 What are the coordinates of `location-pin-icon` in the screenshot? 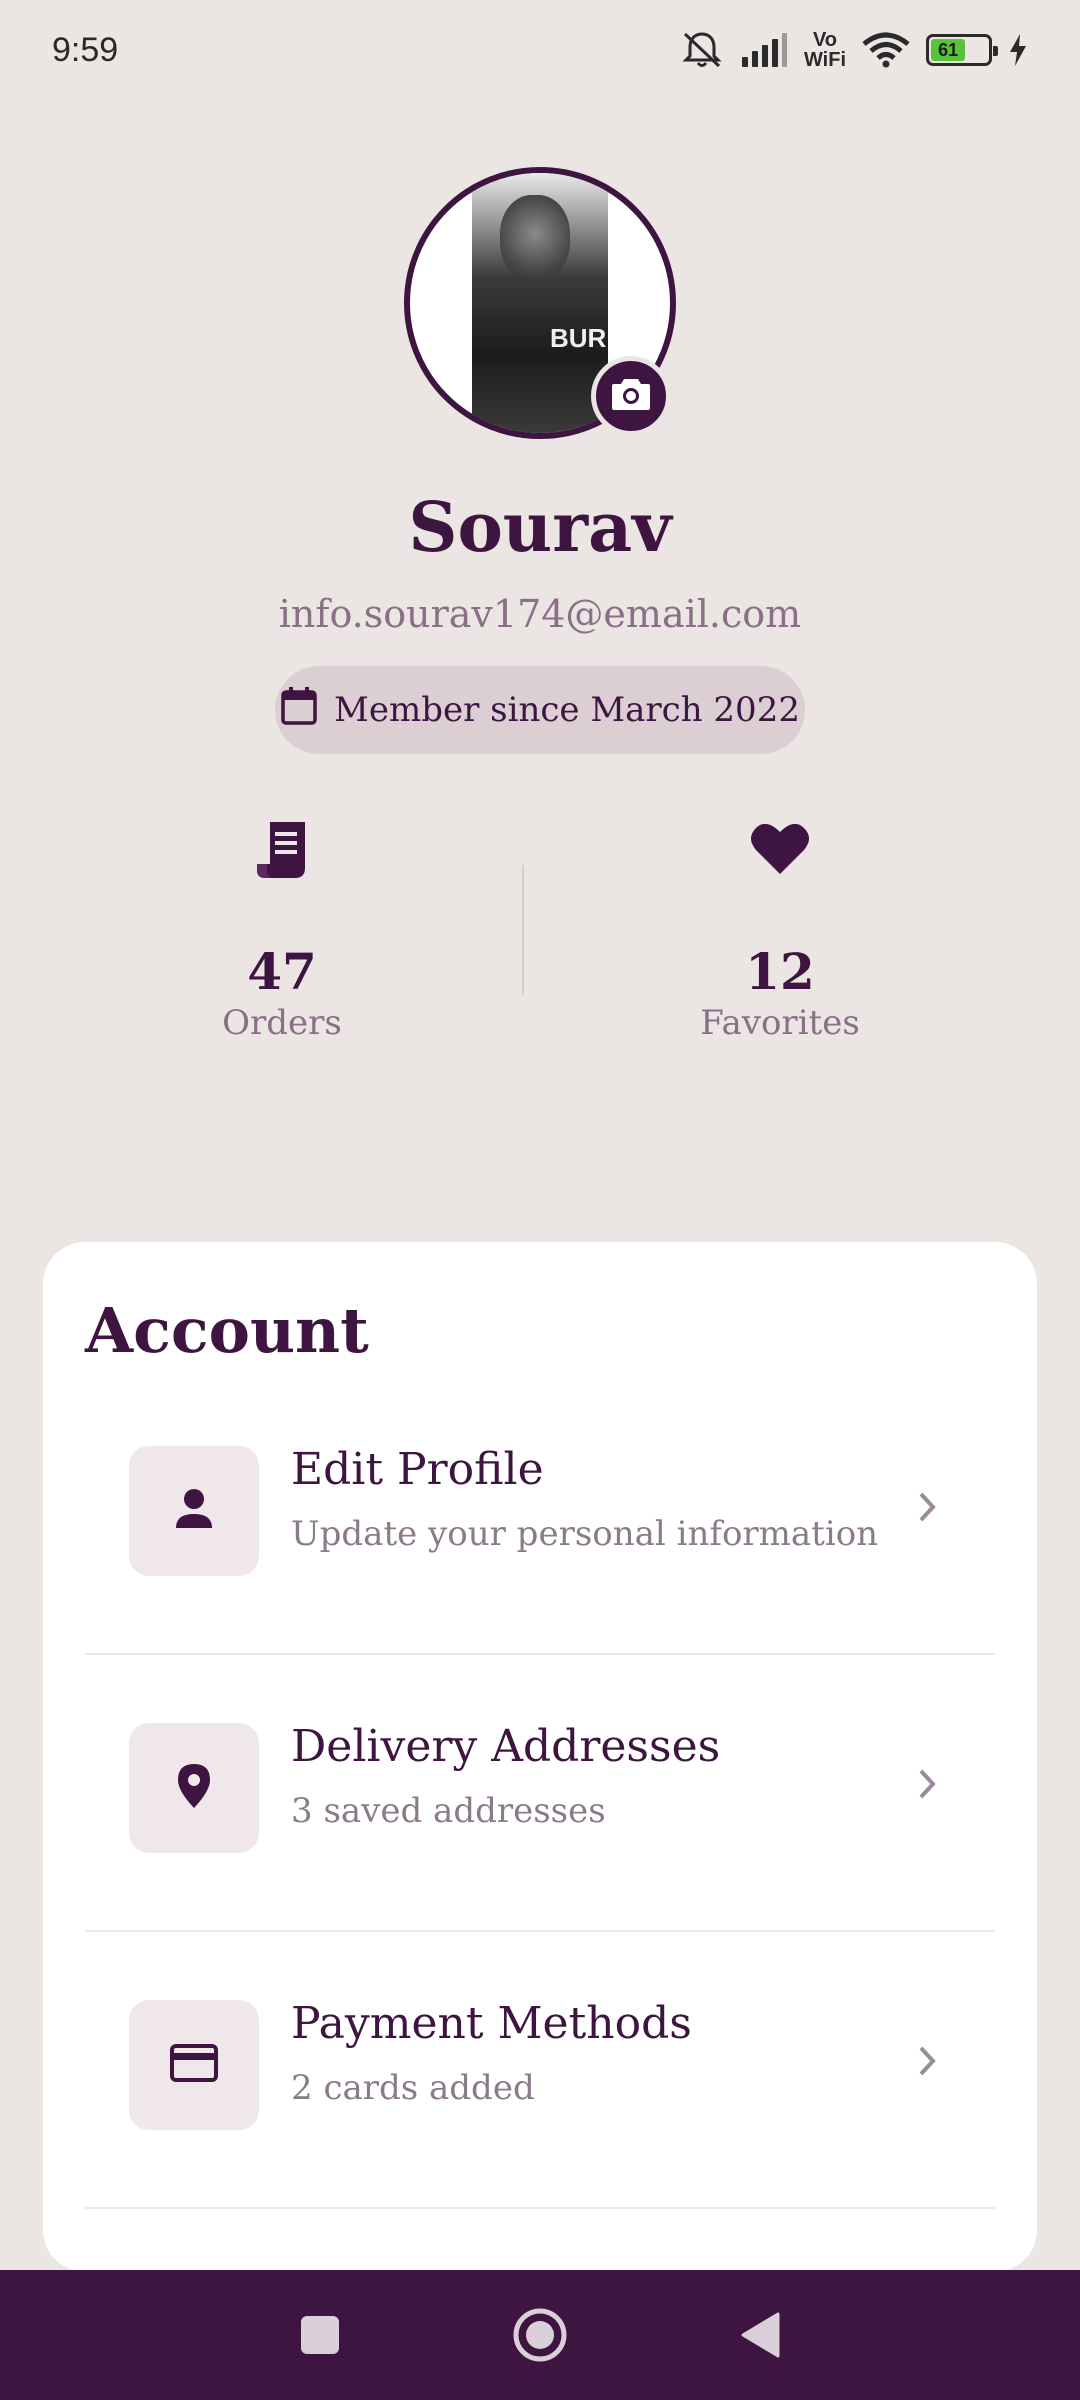 It's located at (194, 1788).